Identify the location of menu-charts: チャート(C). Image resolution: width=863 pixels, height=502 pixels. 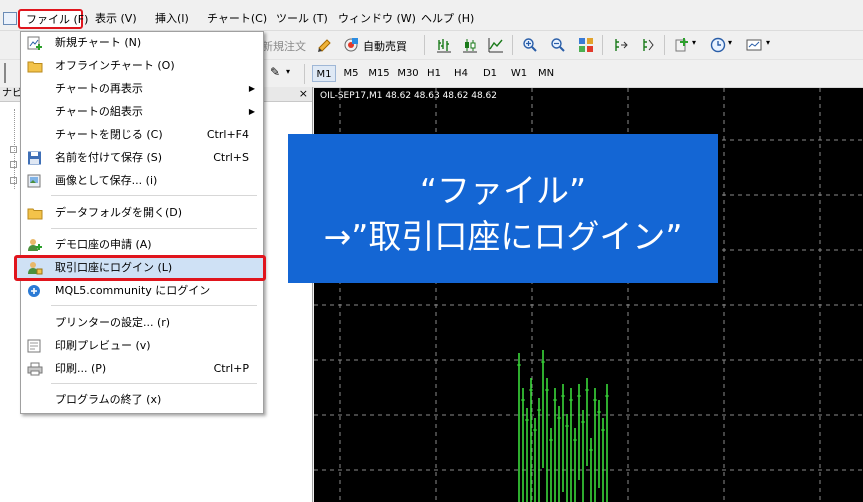
(237, 19).